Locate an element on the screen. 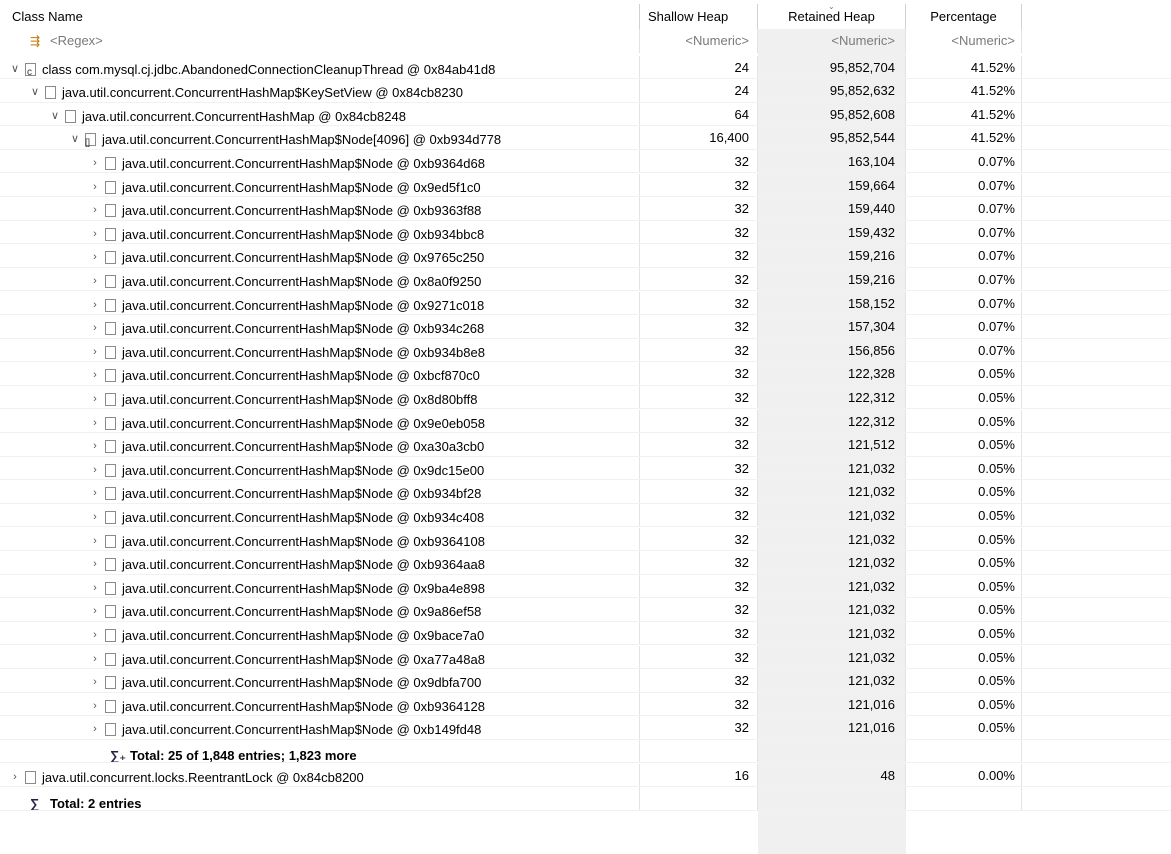 This screenshot has width=1171, height=854. filter-retained-heap: <Numeric> is located at coordinates (832, 41).